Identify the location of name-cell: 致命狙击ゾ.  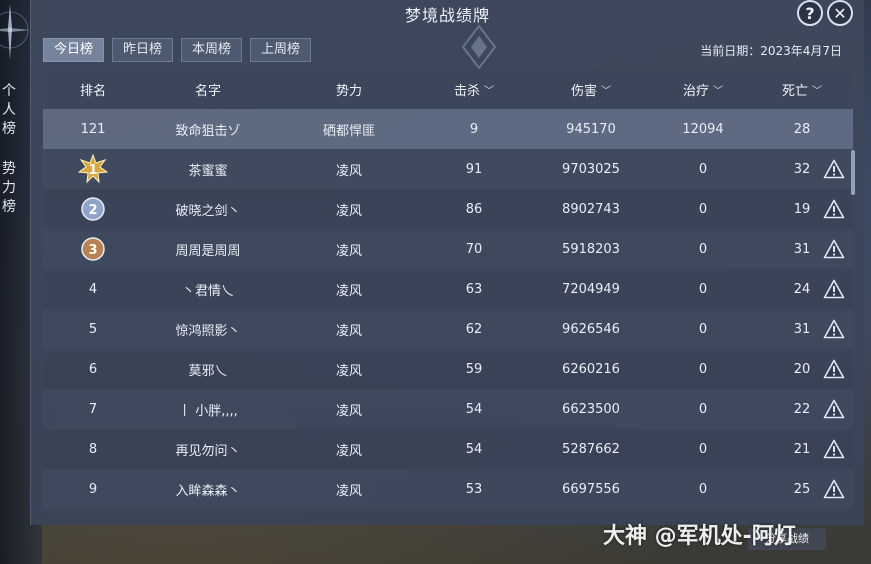
(208, 131).